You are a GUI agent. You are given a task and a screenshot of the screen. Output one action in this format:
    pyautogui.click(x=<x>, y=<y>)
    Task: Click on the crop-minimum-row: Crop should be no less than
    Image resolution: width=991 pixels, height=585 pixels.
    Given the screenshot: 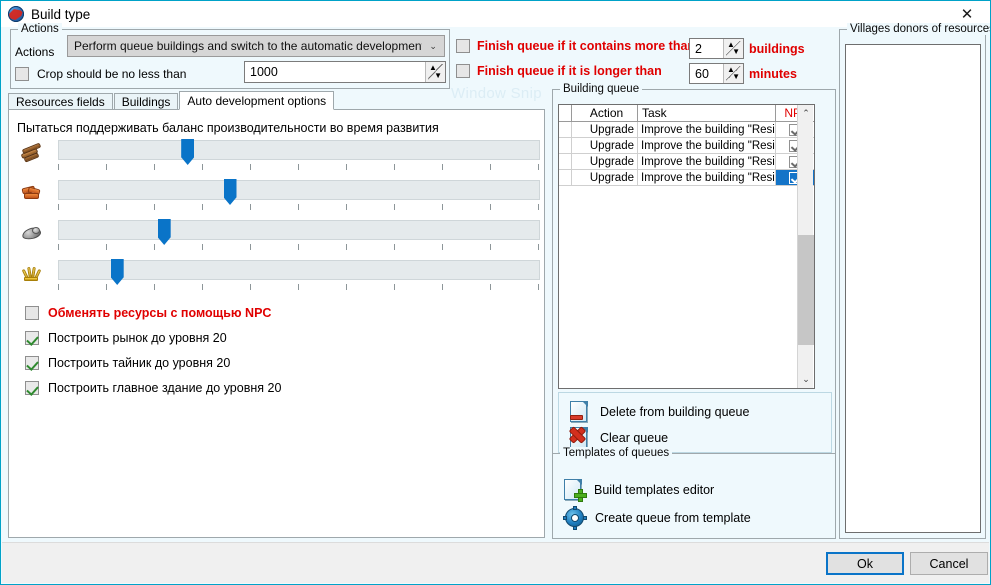 What is the action you would take?
    pyautogui.click(x=100, y=74)
    